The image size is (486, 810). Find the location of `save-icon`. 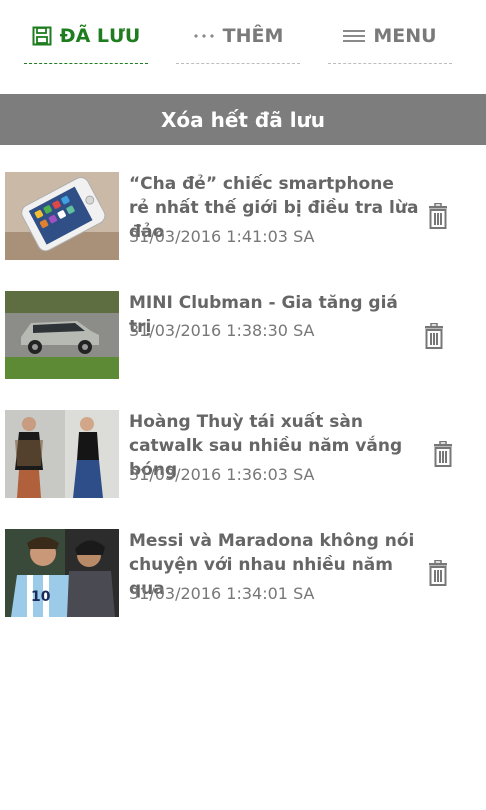

save-icon is located at coordinates (42, 36).